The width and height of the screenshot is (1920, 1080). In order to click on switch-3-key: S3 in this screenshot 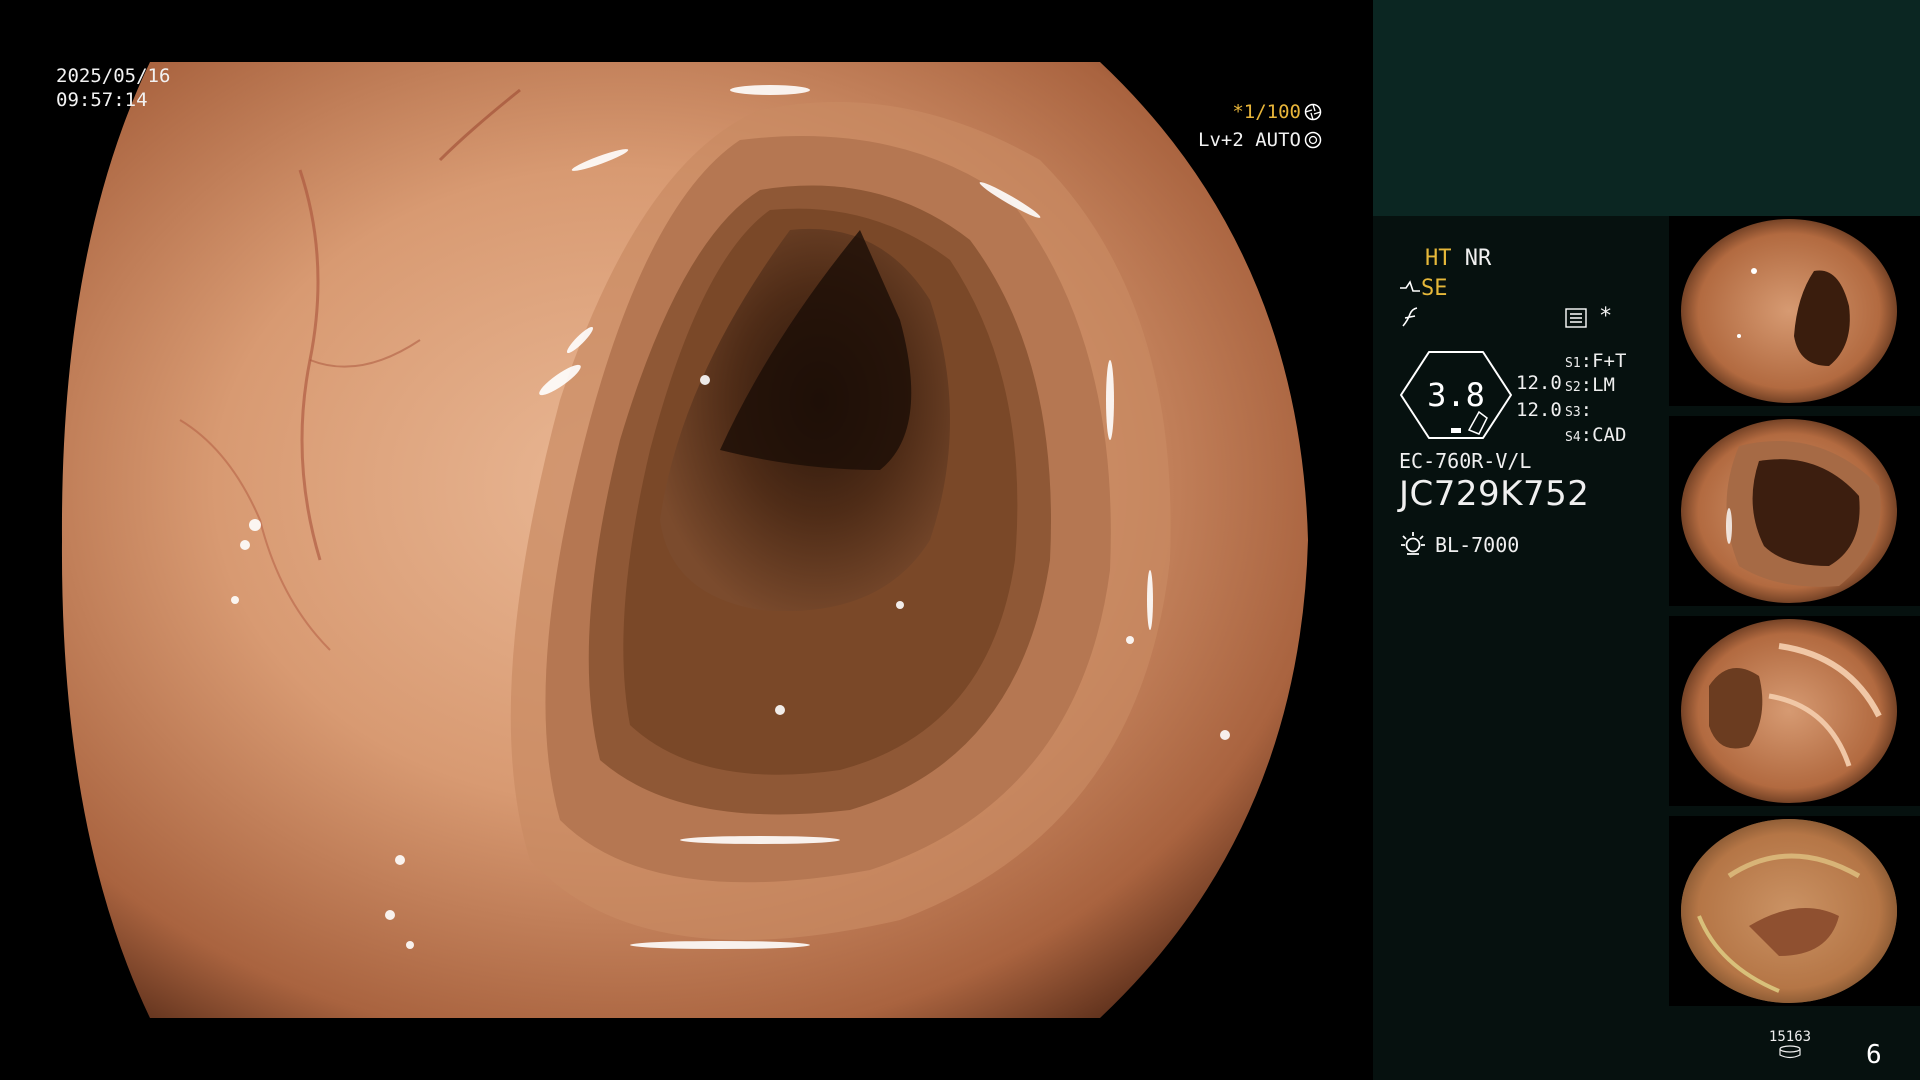, I will do `click(1573, 412)`.